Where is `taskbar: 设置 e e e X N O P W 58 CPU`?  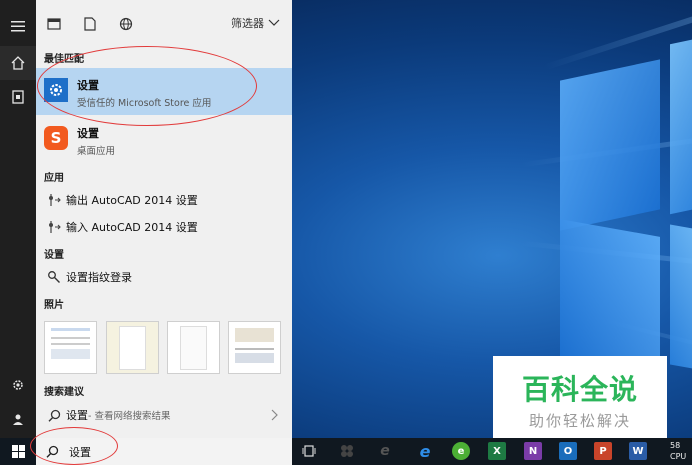 taskbar: 设置 e e e X N O P W 58 CPU is located at coordinates (346, 451).